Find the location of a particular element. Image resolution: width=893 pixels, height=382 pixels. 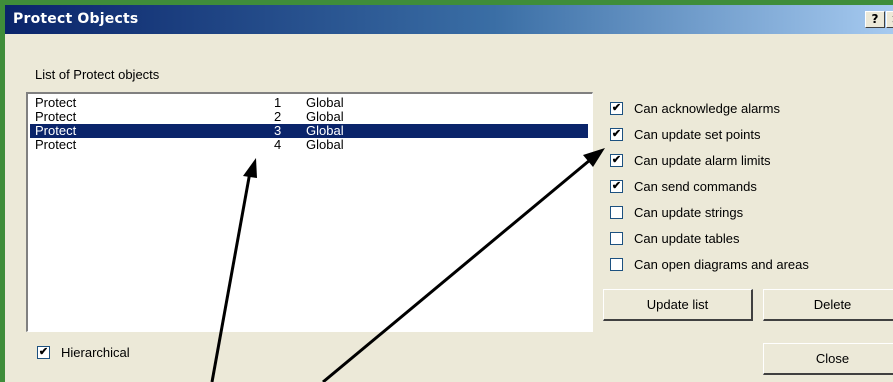

list-item: Protect 1 Global is located at coordinates (309, 103).